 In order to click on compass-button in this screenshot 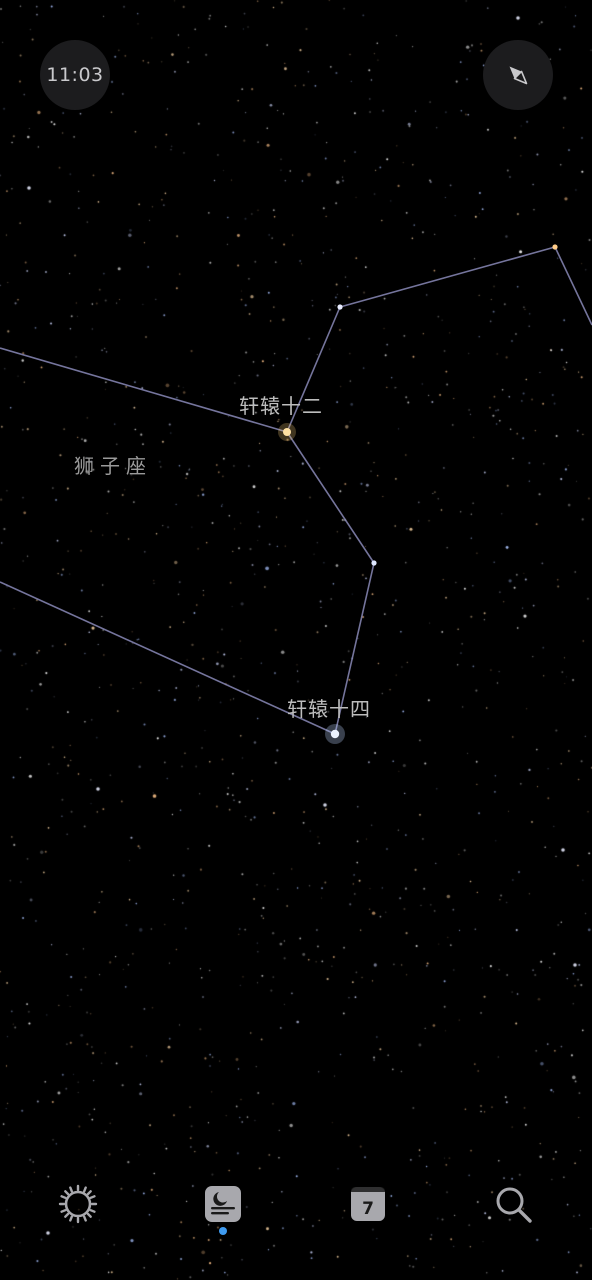, I will do `click(518, 75)`.